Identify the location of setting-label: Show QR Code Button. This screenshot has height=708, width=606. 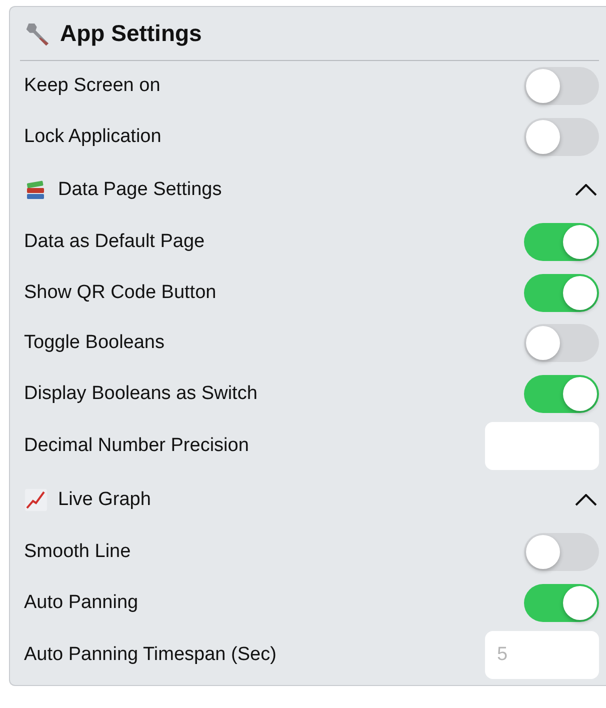
(121, 293).